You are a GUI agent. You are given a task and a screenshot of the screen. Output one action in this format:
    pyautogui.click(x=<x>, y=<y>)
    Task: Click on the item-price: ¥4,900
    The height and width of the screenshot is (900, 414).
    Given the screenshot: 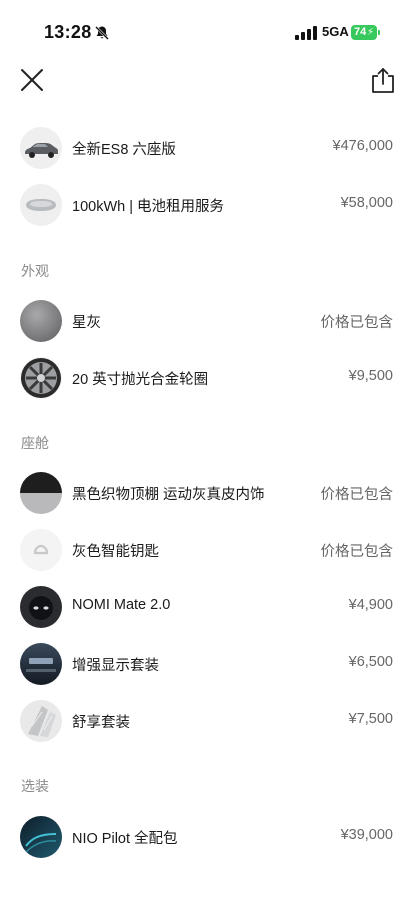 What is the action you would take?
    pyautogui.click(x=370, y=605)
    